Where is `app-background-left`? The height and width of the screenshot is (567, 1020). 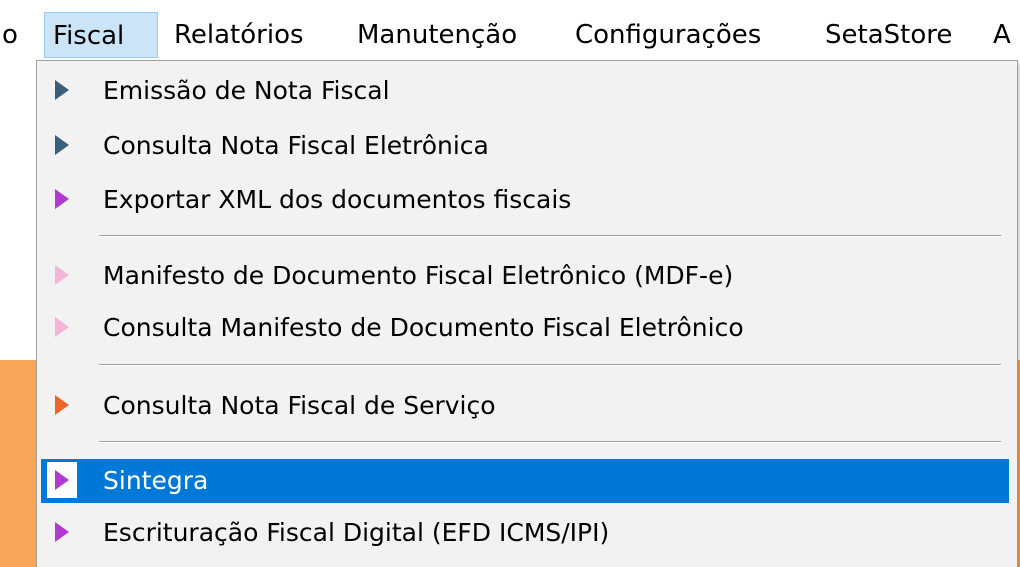
app-background-left is located at coordinates (18, 463).